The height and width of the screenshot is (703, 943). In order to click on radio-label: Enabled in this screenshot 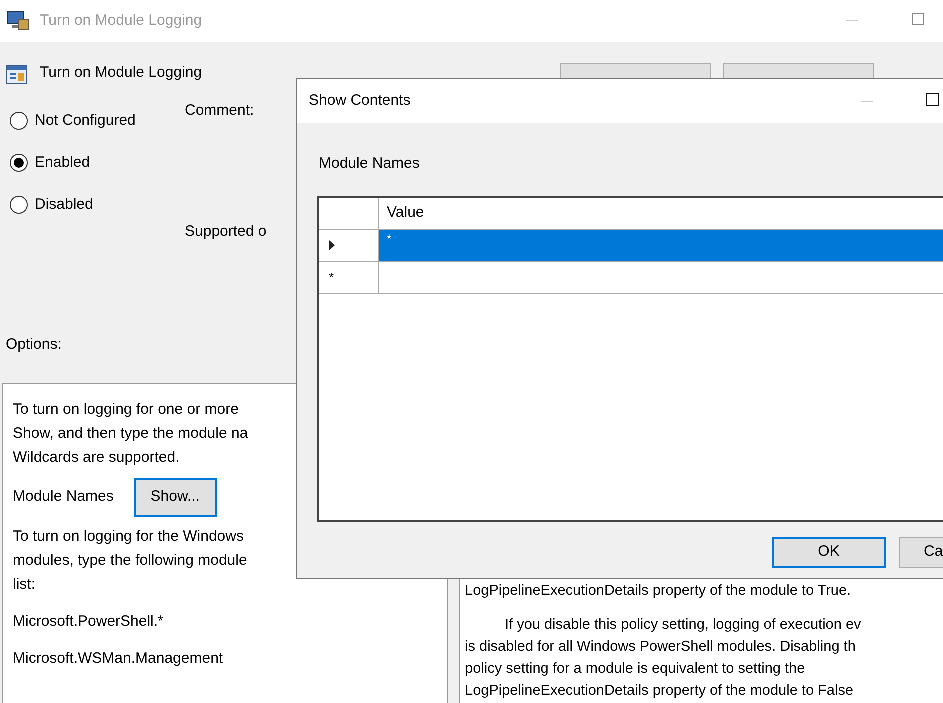, I will do `click(62, 162)`.